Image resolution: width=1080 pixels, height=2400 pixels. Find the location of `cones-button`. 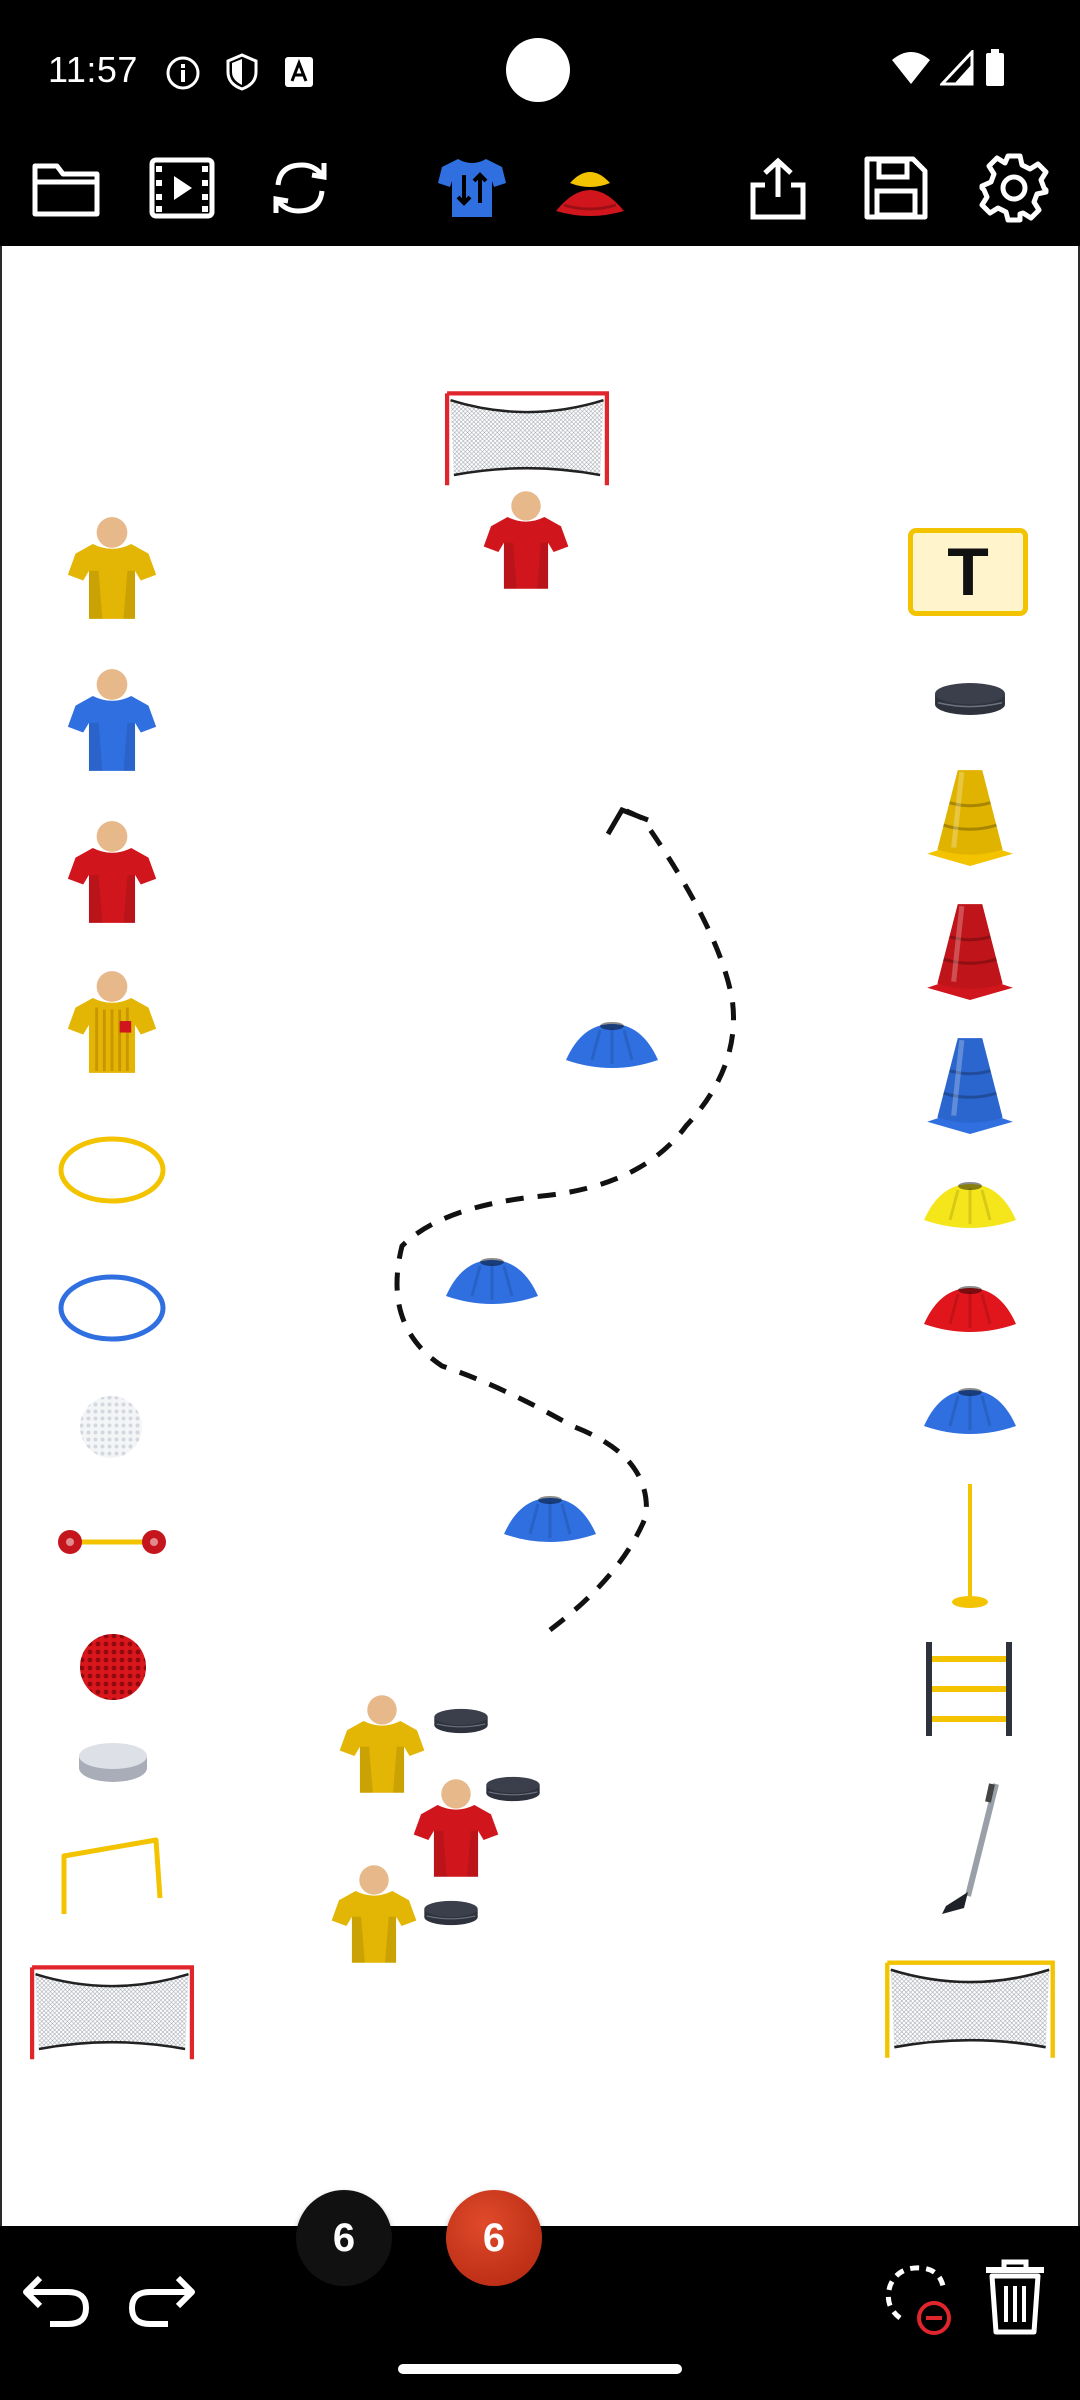

cones-button is located at coordinates (590, 188).